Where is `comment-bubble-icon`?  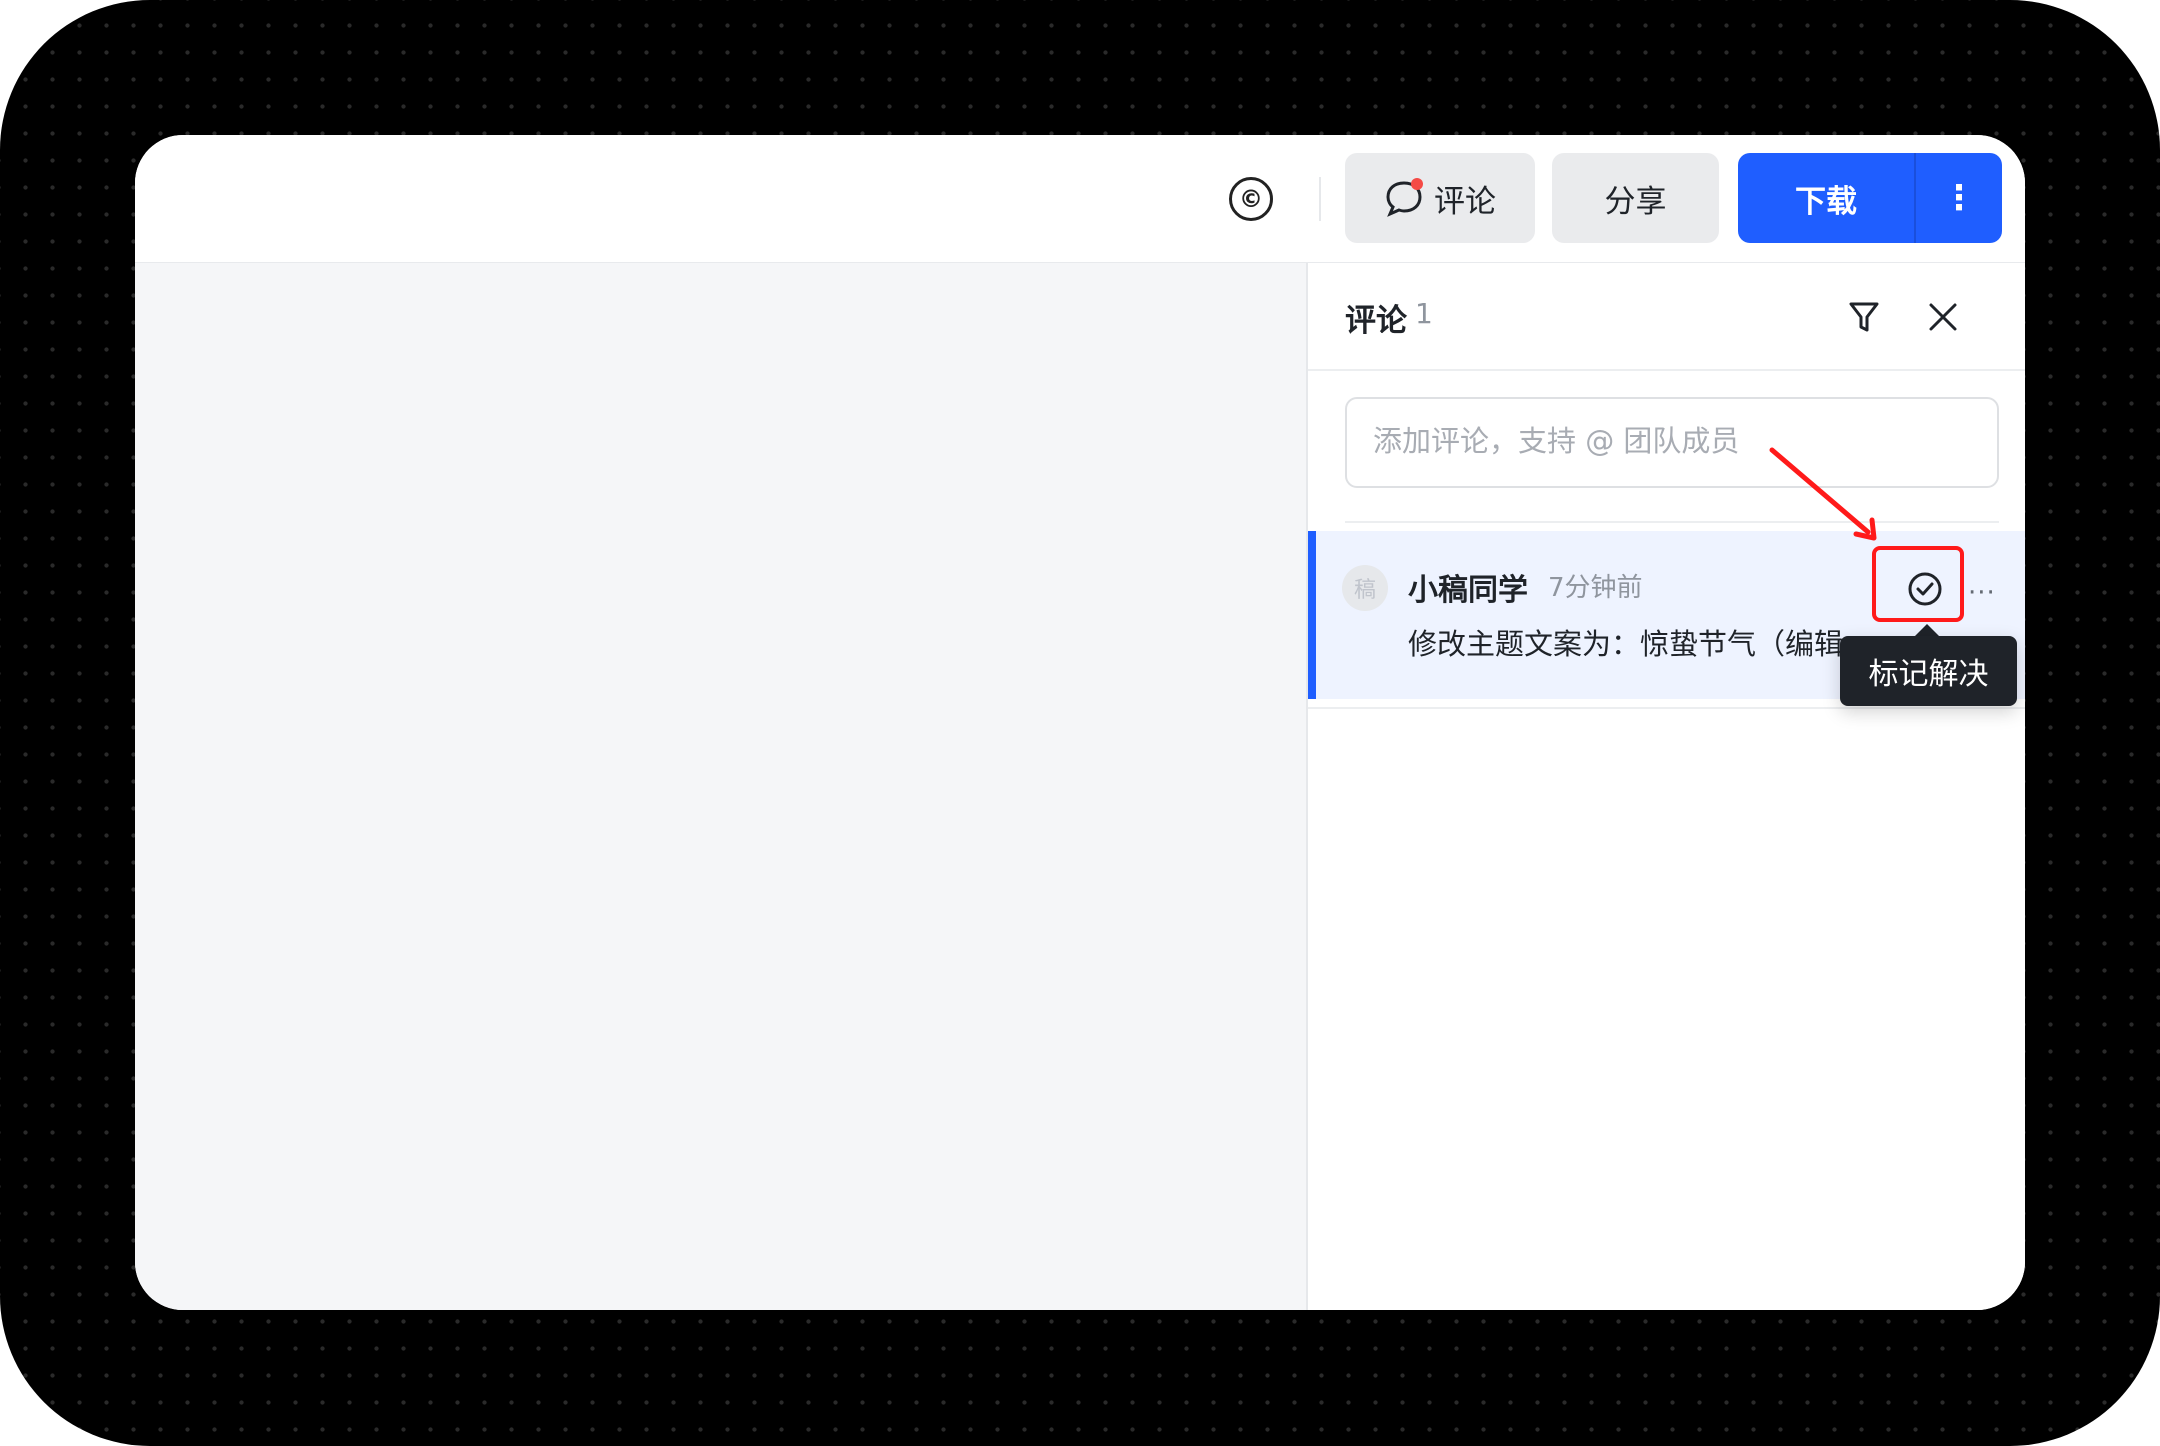 comment-bubble-icon is located at coordinates (1404, 198).